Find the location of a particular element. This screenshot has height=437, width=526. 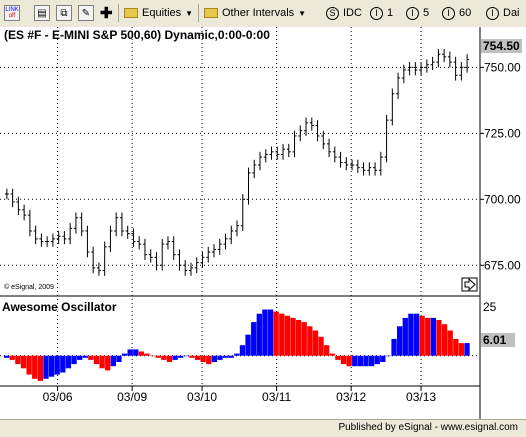

interval-60-icon: I is located at coordinates (448, 13).